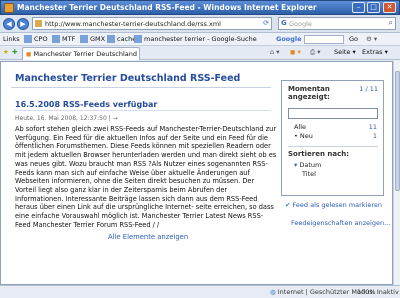 The height and width of the screenshot is (298, 400). Describe the element at coordinates (86, 104) in the screenshot. I see `feed-item-title: 16.5.2008 RSS-Feeds verfügbar` at that location.